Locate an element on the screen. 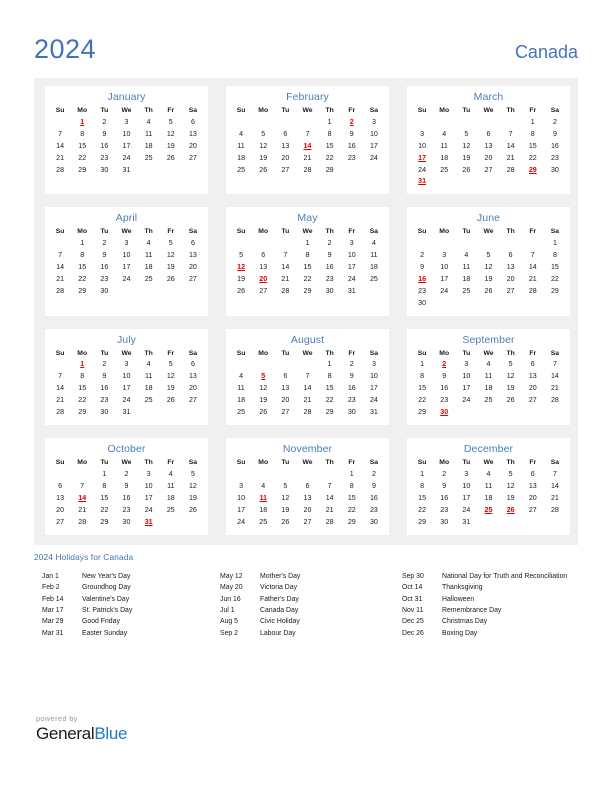 The height and width of the screenshot is (792, 612). day-cell: 7 is located at coordinates (533, 256).